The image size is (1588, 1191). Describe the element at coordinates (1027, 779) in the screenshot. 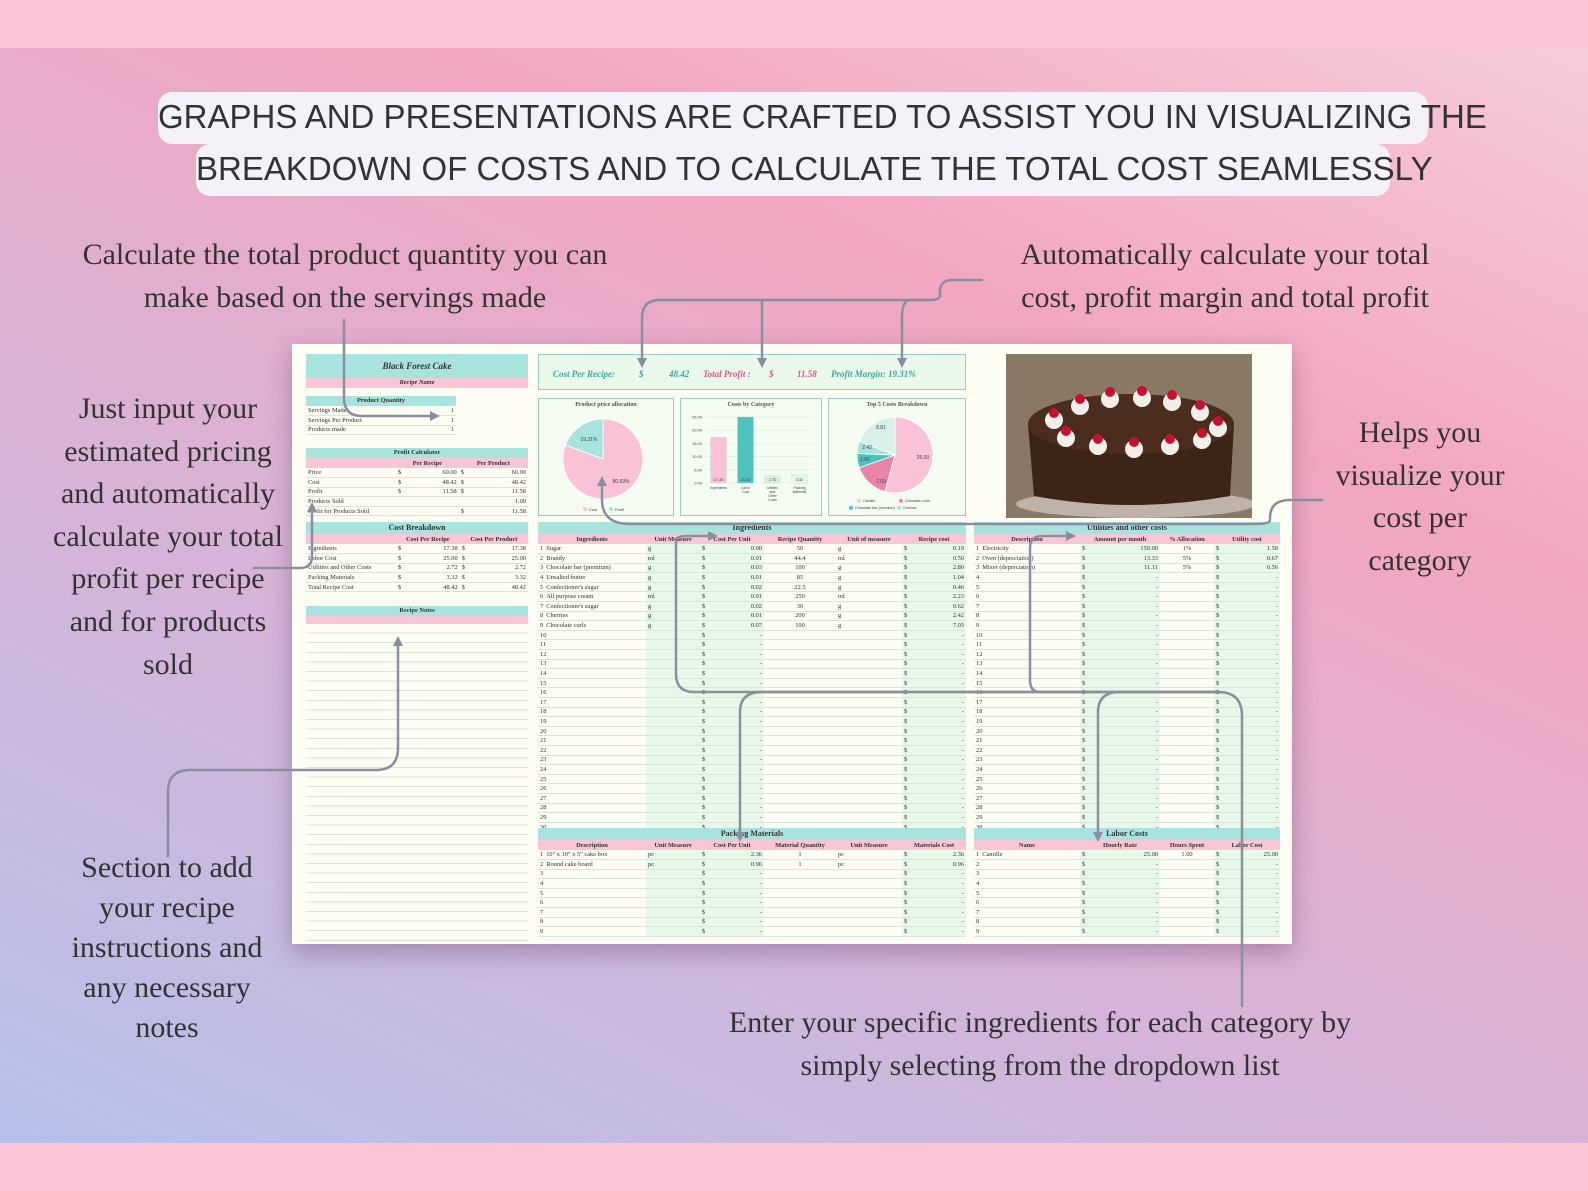

I see `utility-dropdown: 25` at that location.